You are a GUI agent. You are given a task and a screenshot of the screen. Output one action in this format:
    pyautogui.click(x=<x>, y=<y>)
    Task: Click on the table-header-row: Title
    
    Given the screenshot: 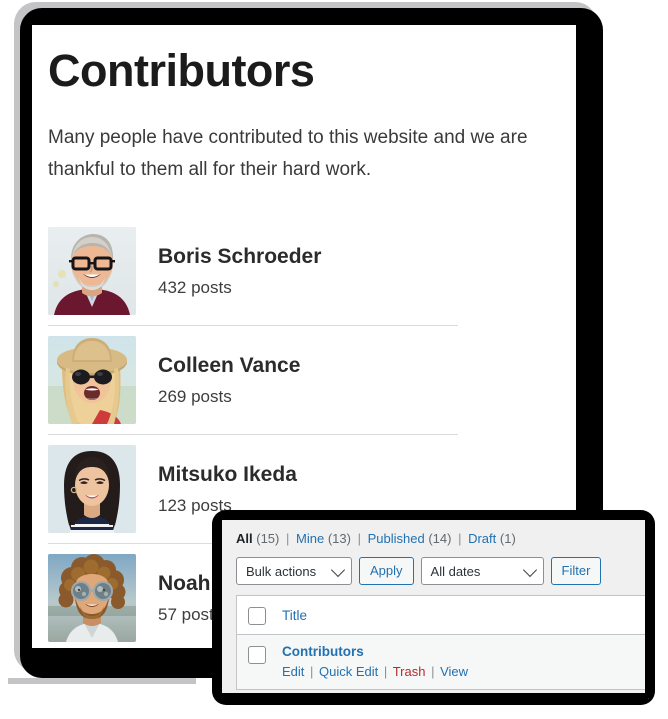 What is the action you would take?
    pyautogui.click(x=441, y=616)
    